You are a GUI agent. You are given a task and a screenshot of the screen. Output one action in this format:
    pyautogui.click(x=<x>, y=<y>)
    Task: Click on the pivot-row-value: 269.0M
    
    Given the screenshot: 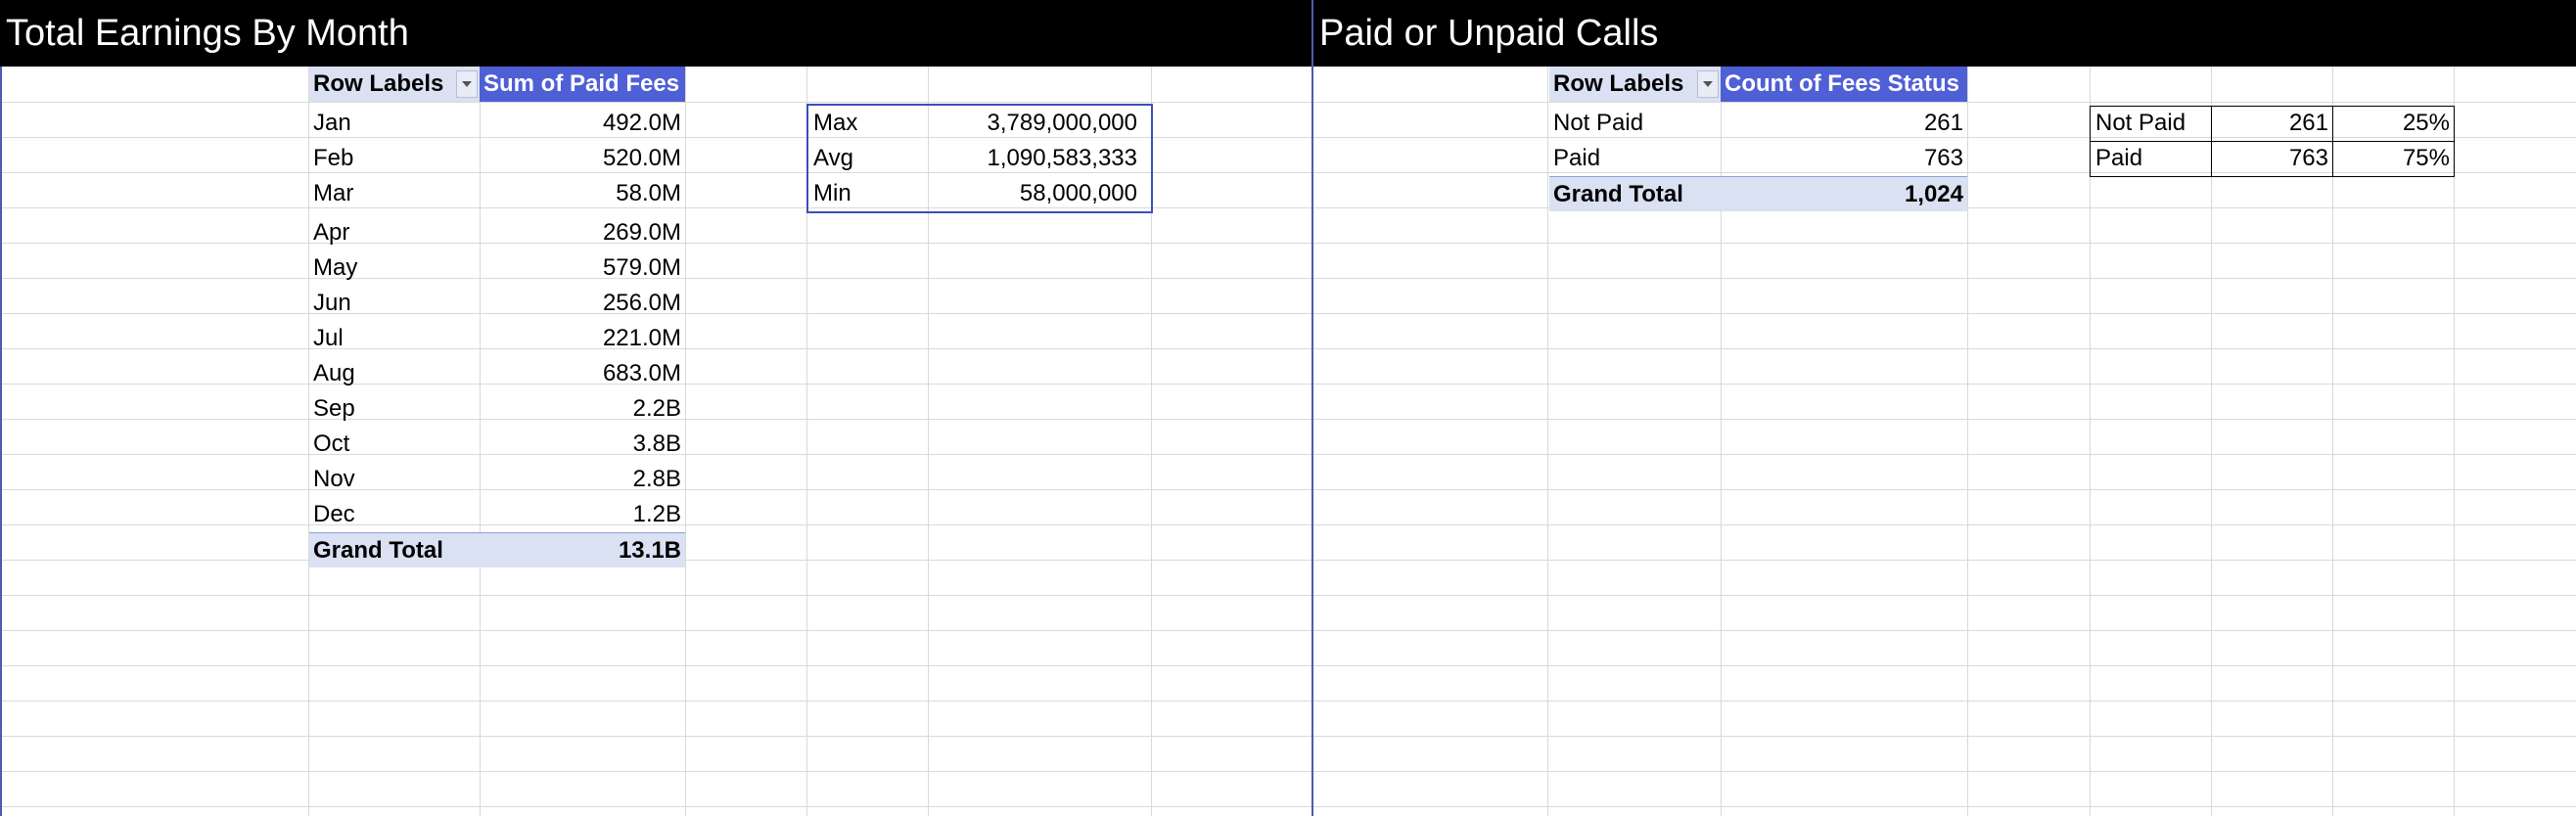 What is the action you would take?
    pyautogui.click(x=582, y=232)
    